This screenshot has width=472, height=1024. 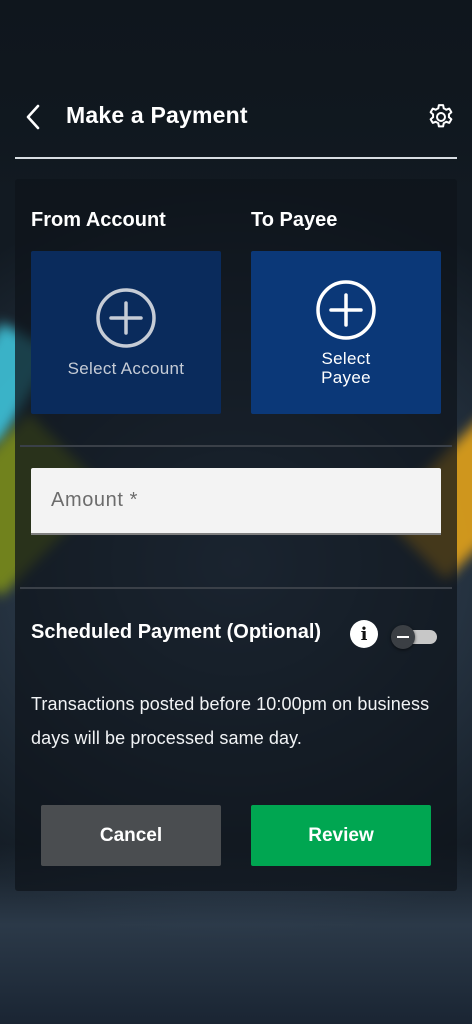 I want to click on amount-field, so click(x=236, y=501).